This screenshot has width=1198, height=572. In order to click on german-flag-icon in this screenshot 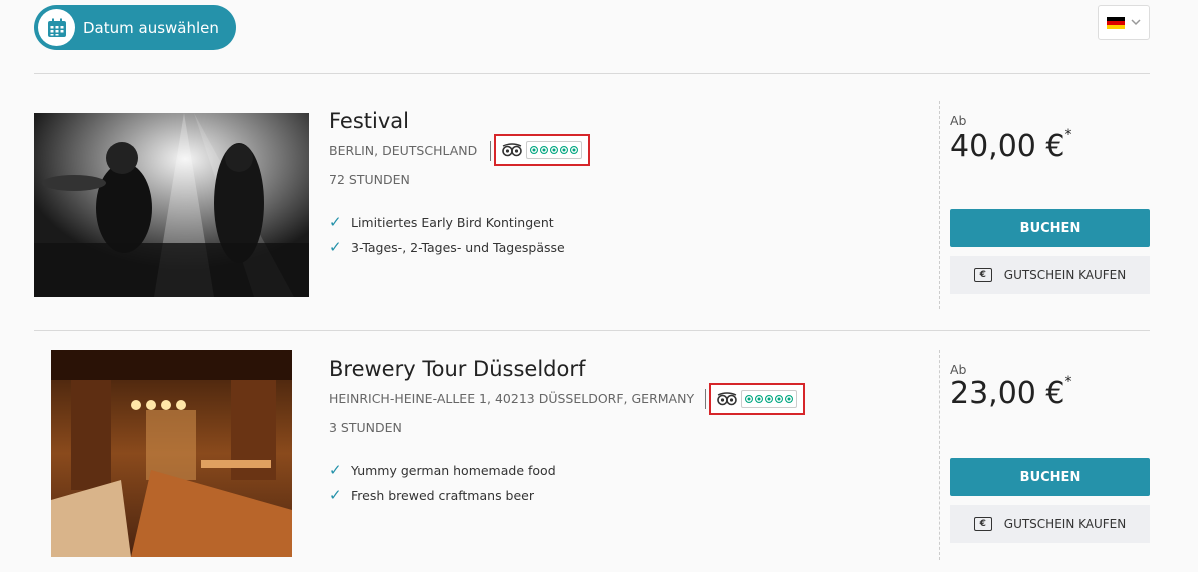, I will do `click(1116, 22)`.